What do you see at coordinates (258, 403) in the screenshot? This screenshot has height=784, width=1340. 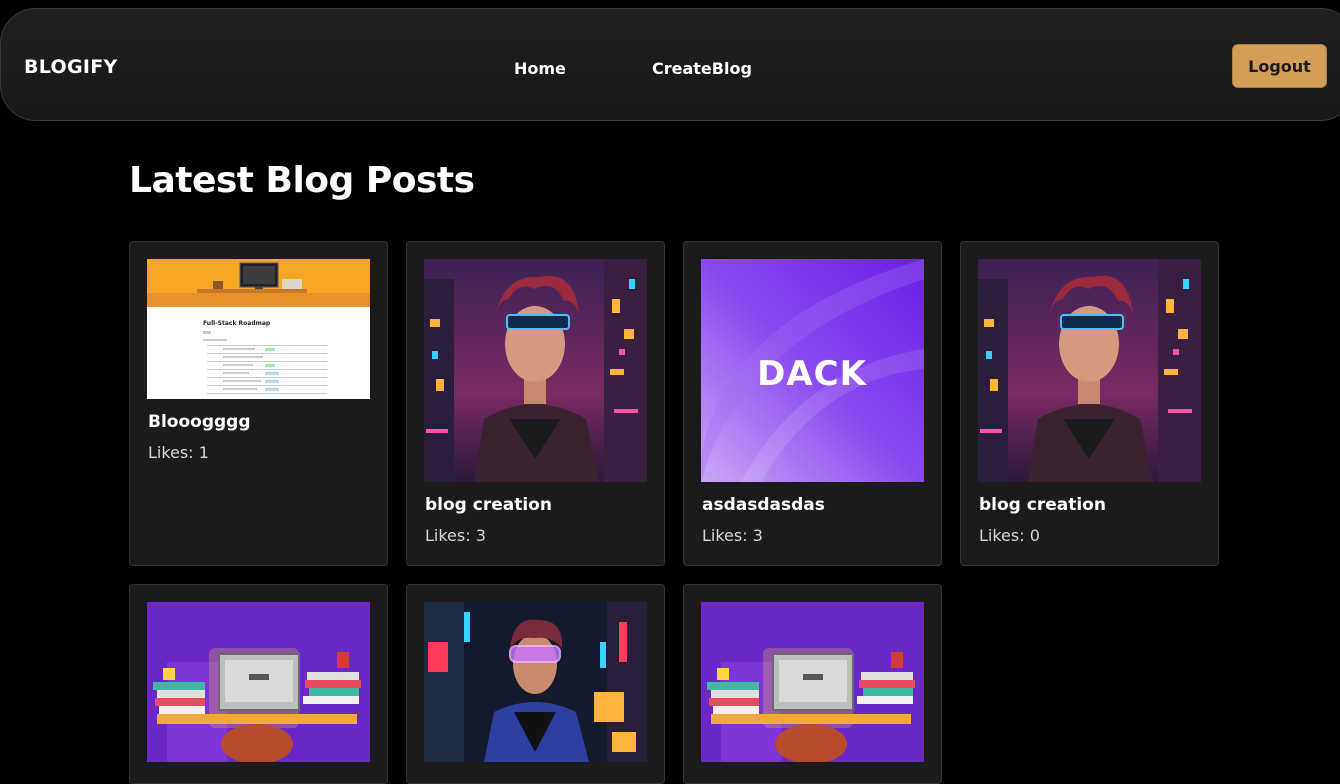 I see `blog-card: Full-Stack Roadmap Blooogggg Likes: 1` at bounding box center [258, 403].